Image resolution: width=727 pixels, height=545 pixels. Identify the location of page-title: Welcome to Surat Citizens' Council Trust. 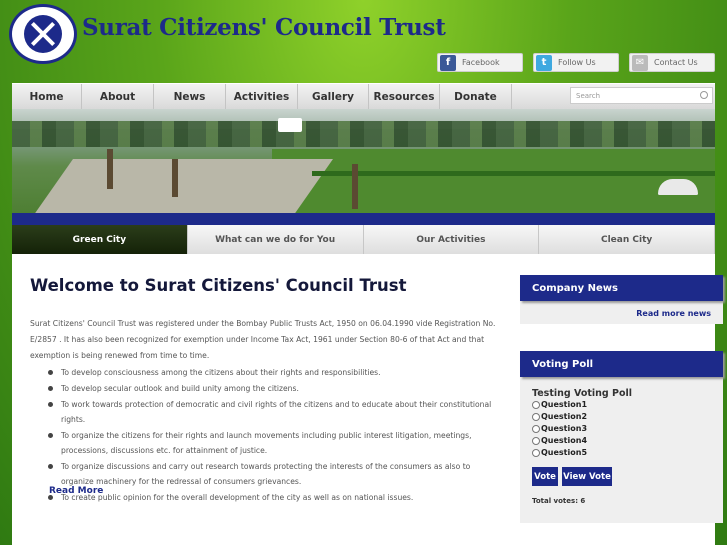
(218, 285).